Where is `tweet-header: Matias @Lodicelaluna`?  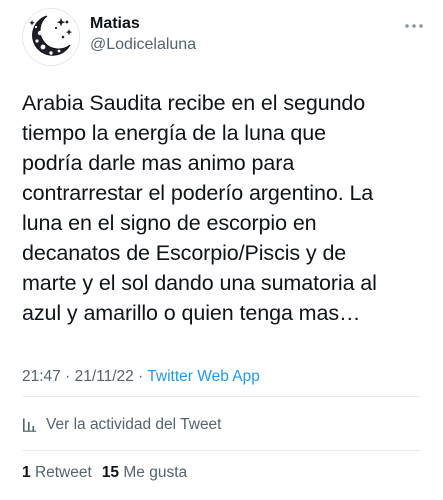
tweet-header: Matias @Lodicelaluna is located at coordinates (227, 38).